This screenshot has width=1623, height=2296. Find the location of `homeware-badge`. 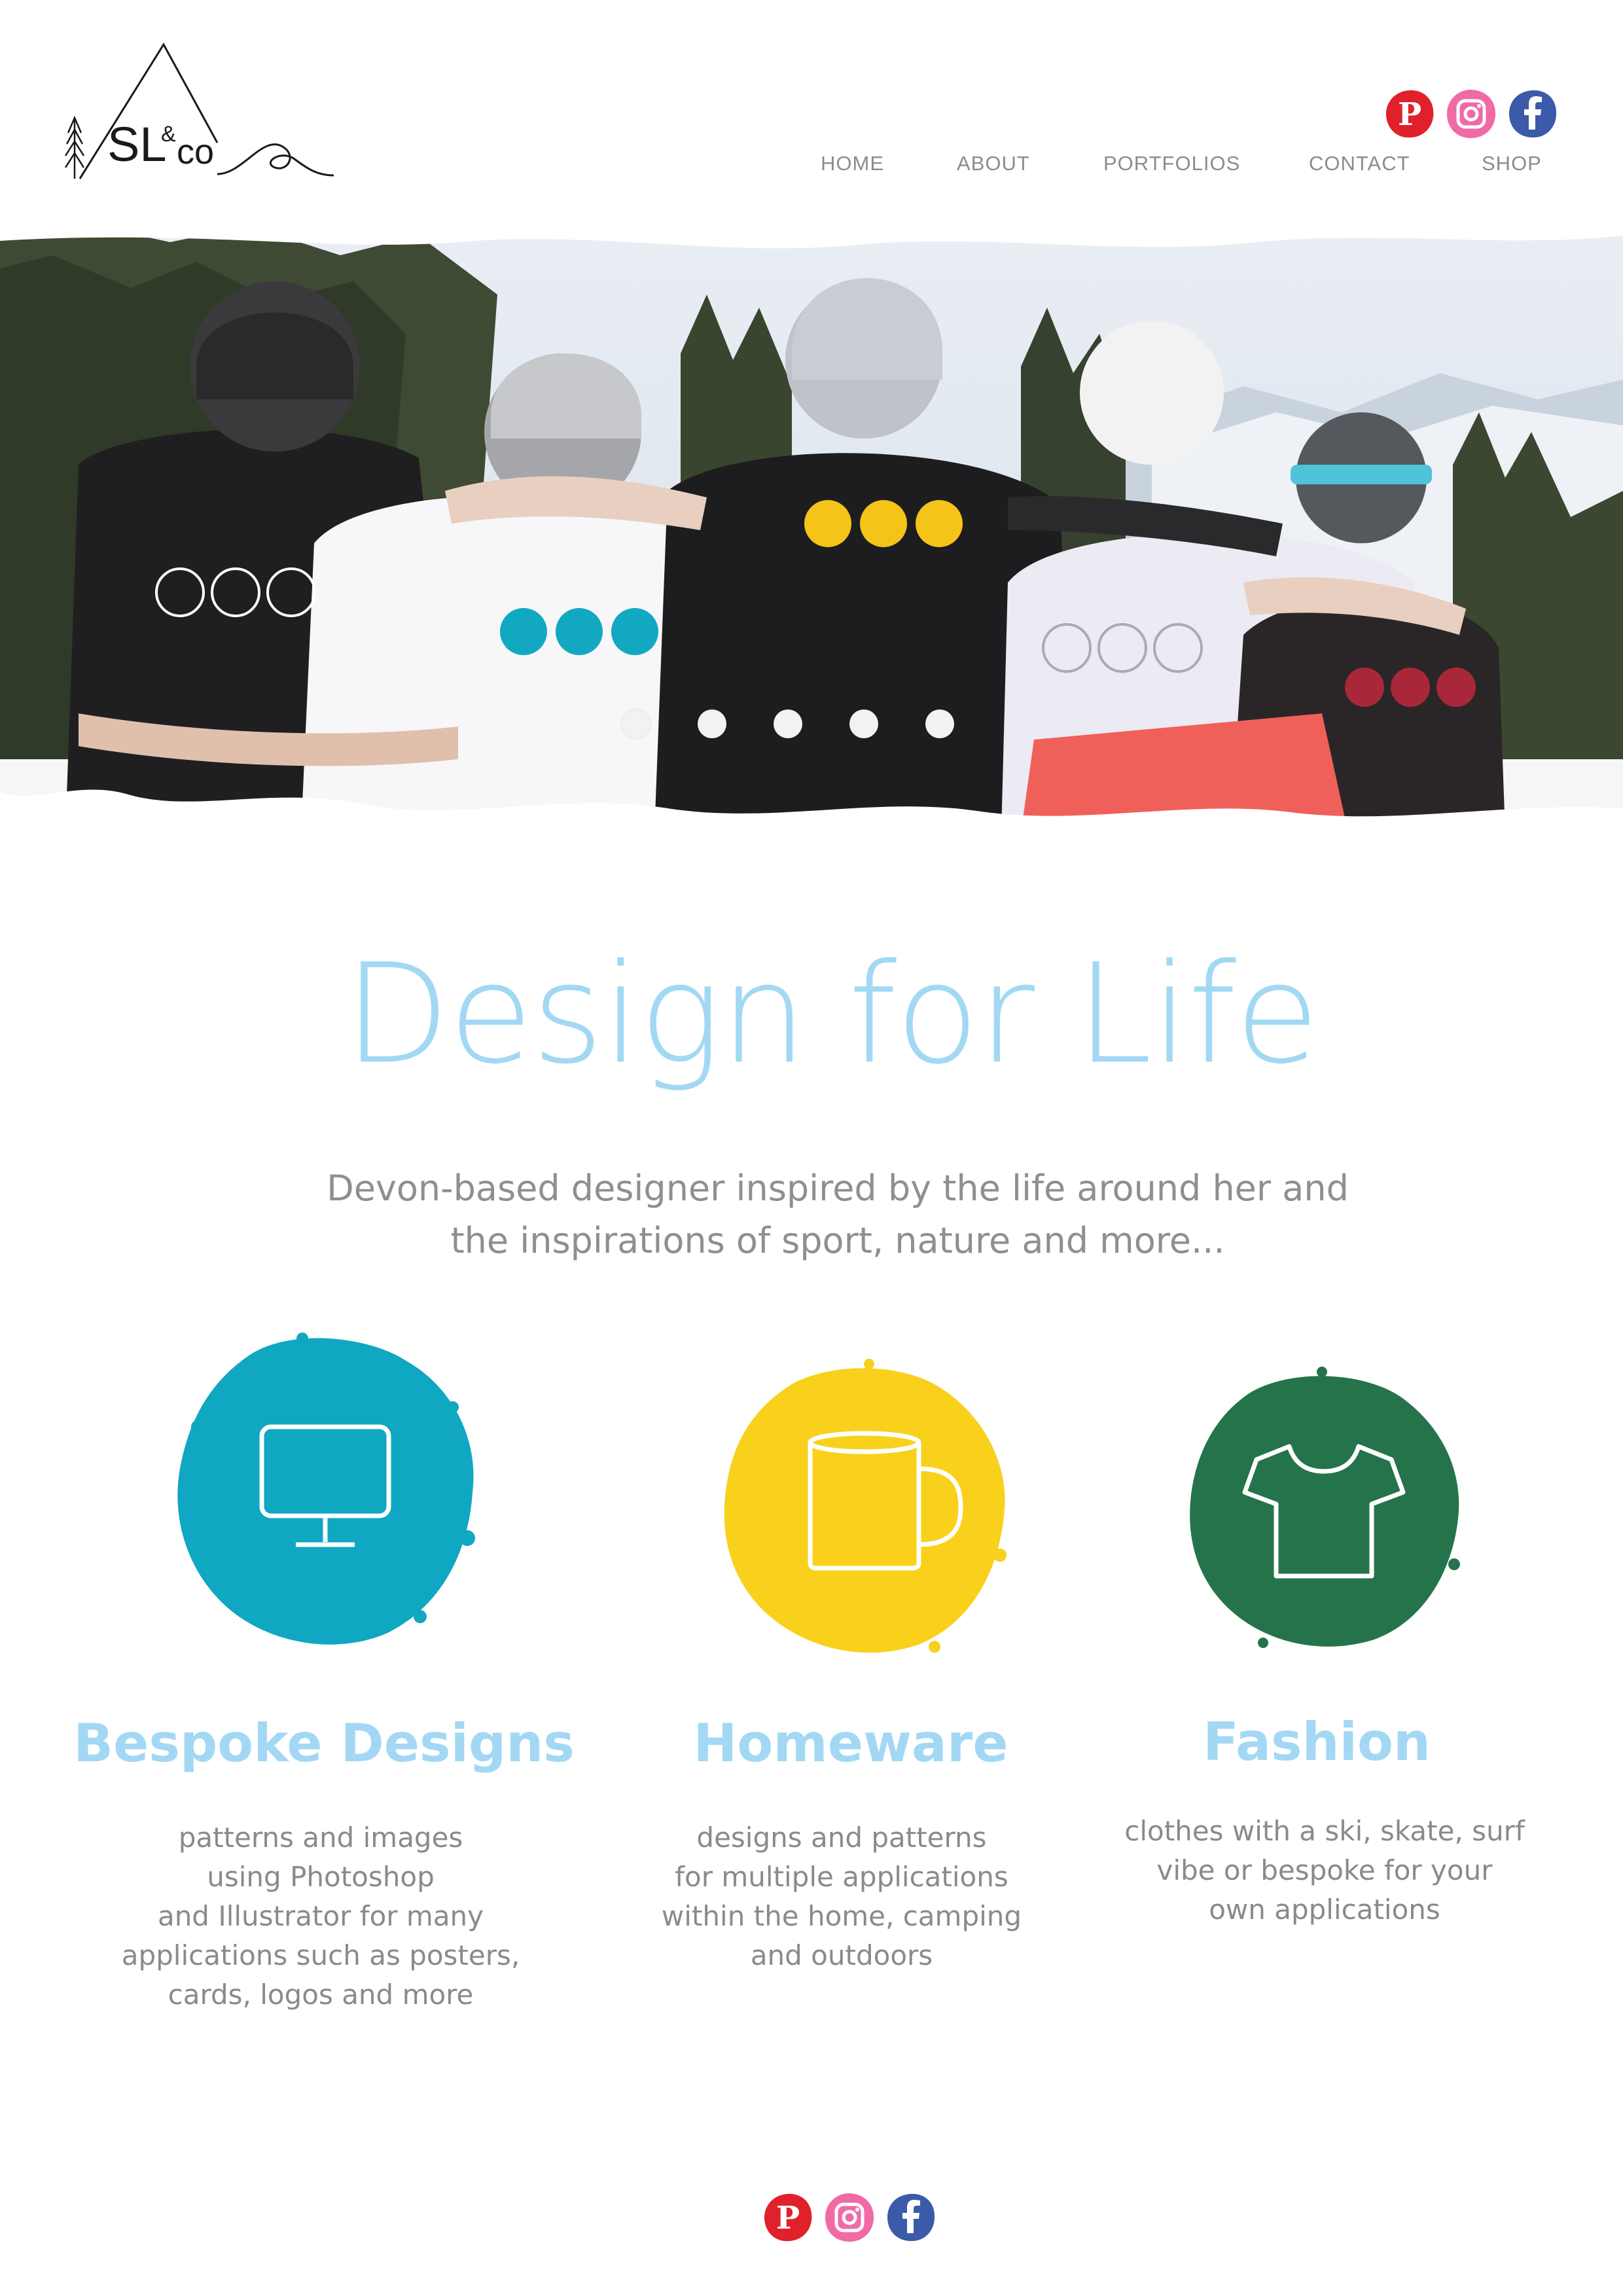

homeware-badge is located at coordinates (864, 1506).